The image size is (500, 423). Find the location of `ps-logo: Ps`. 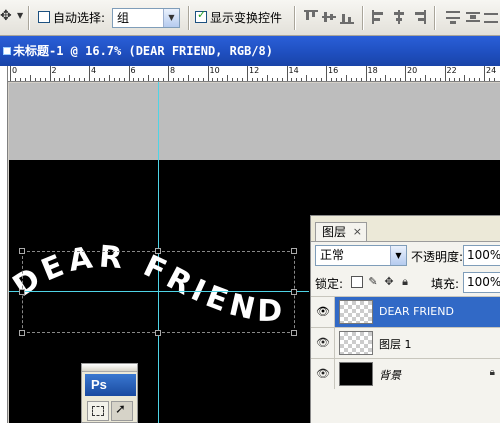

ps-logo: Ps is located at coordinates (110, 385).